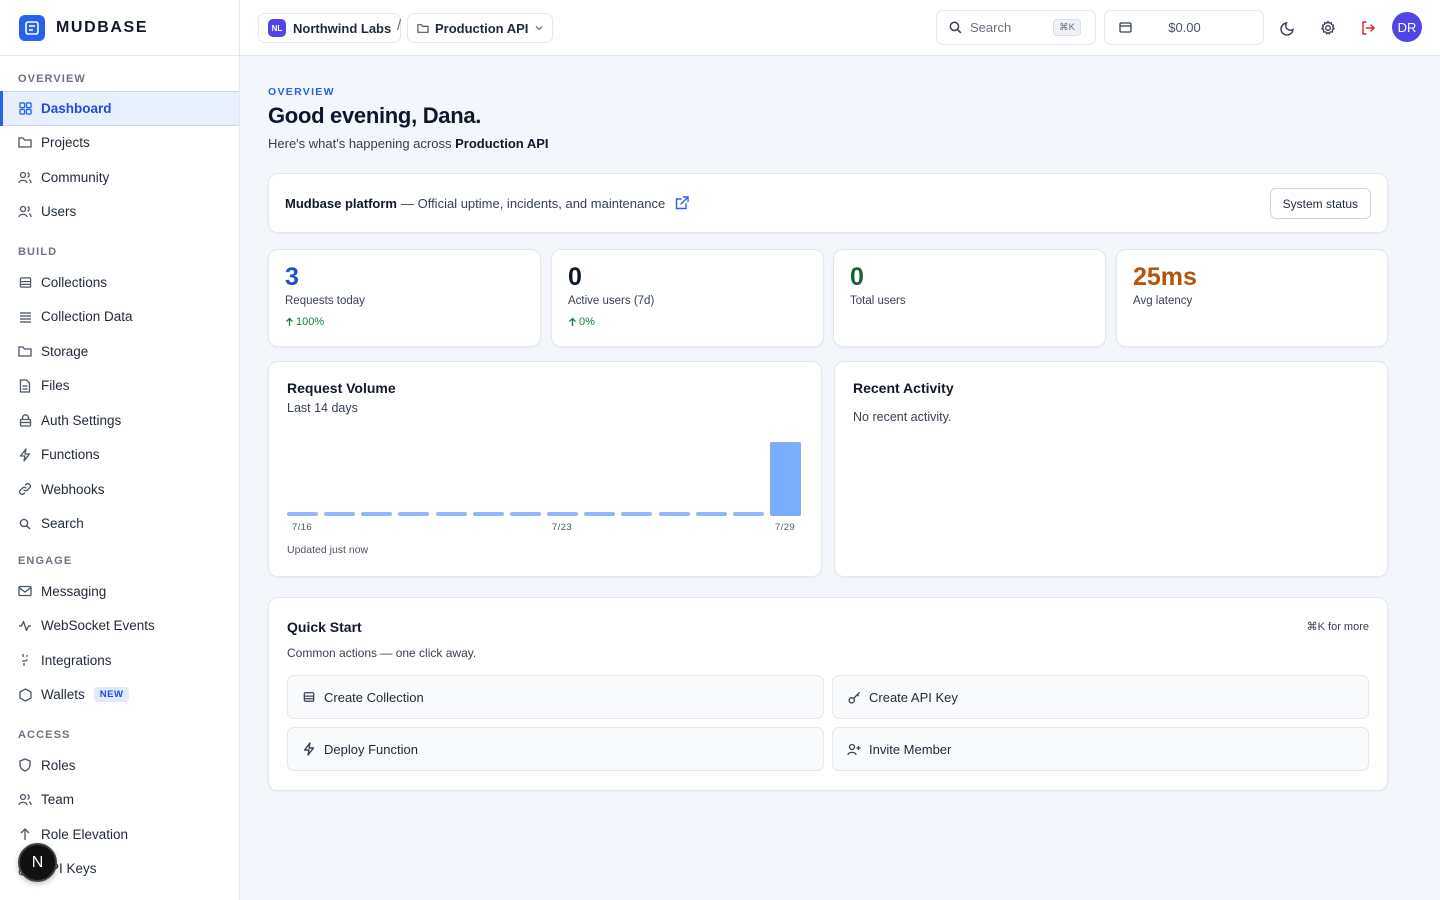 The width and height of the screenshot is (1440, 900). I want to click on sidebar-item-webhooks: Webhooks, so click(119, 489).